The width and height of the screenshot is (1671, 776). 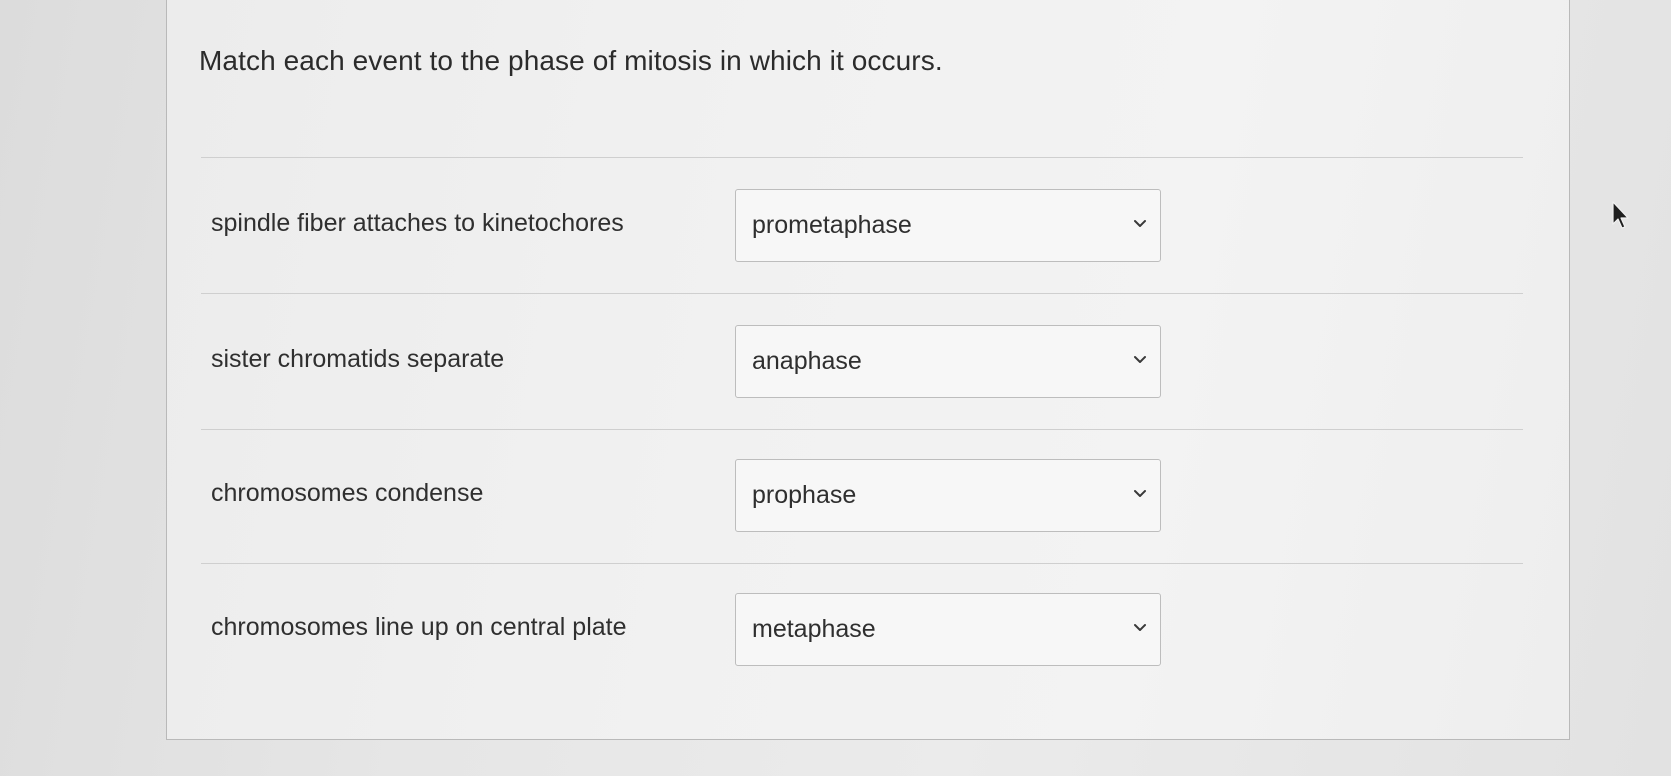 What do you see at coordinates (948, 361) in the screenshot?
I see `phase-select: anaphase` at bounding box center [948, 361].